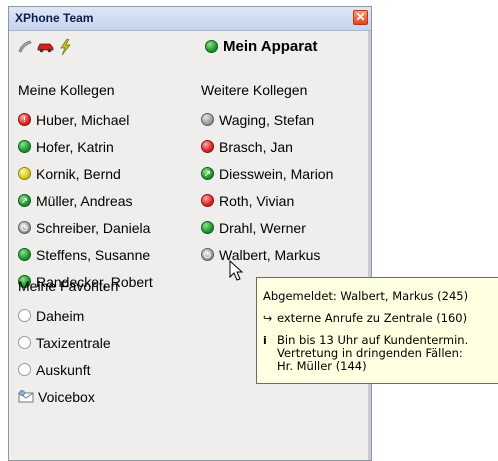  I want to click on contact-huber-michael: ! Huber, Michael, so click(113, 119).